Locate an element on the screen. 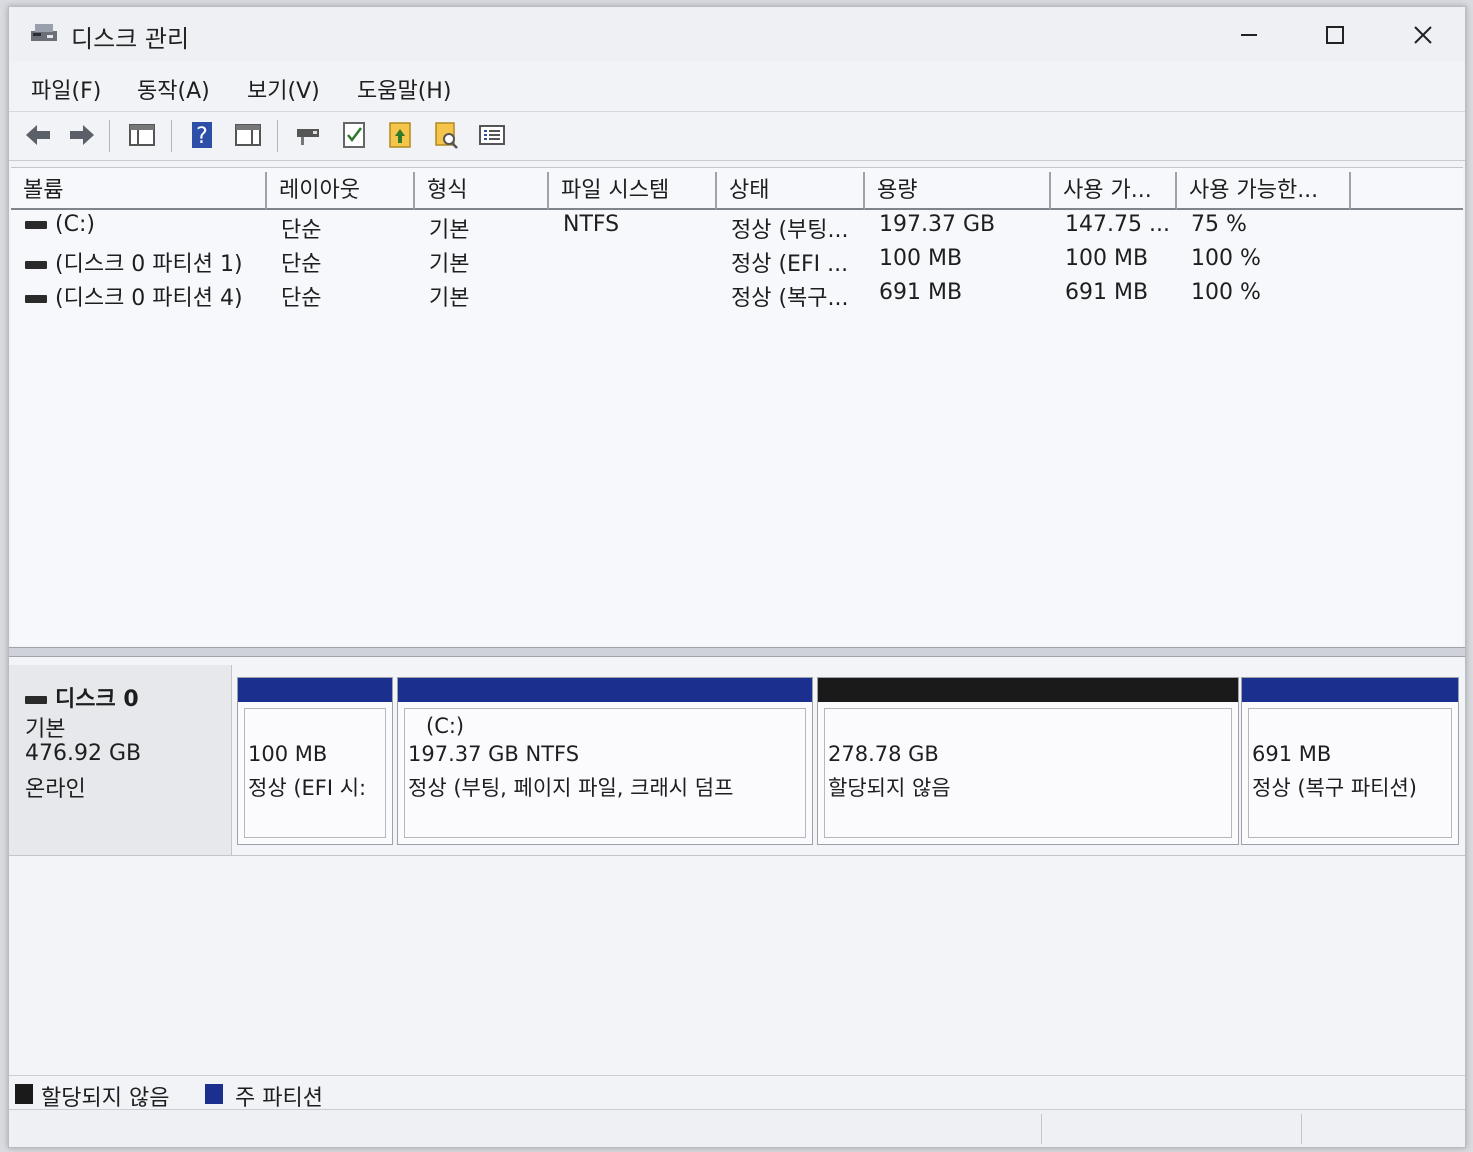 The height and width of the screenshot is (1152, 1473). maximize-button is located at coordinates (1335, 35).